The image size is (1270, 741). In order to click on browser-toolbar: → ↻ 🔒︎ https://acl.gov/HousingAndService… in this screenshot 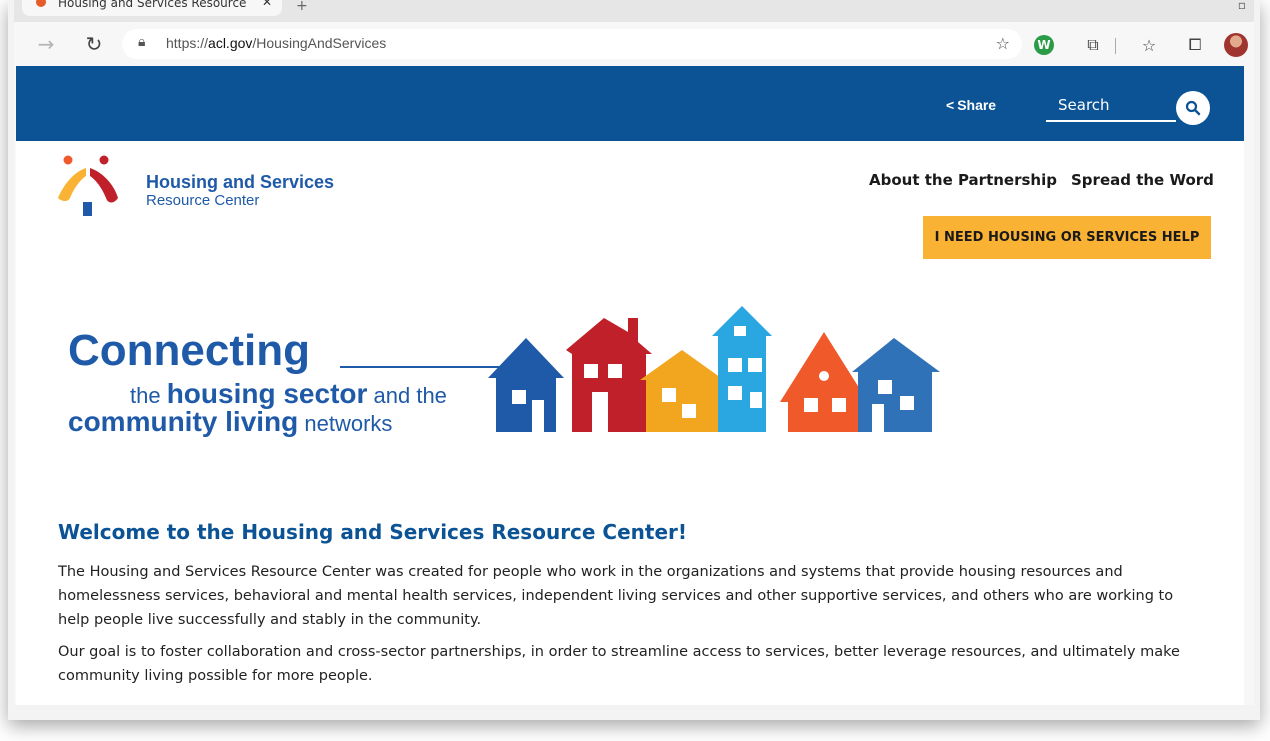, I will do `click(634, 44)`.